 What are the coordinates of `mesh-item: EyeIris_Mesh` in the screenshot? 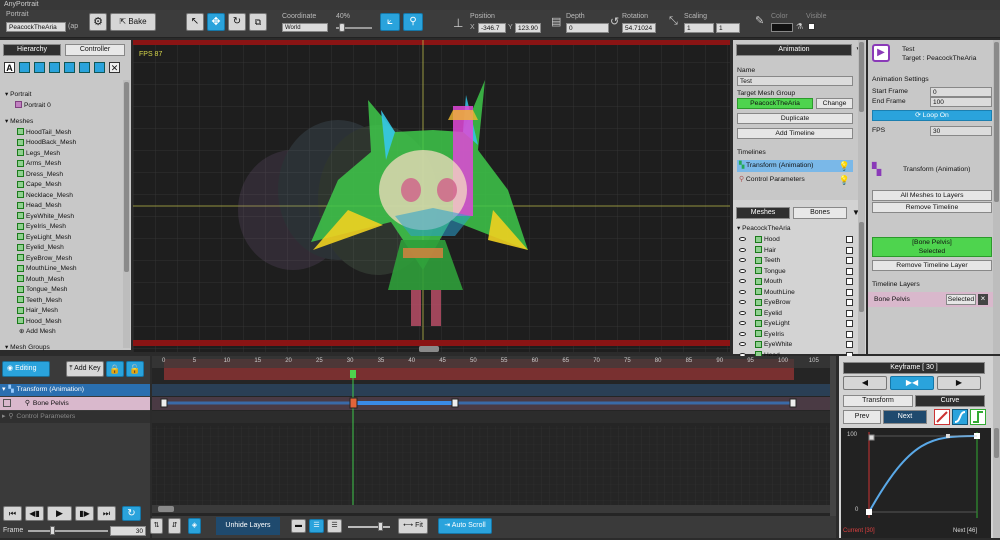 It's located at (68, 227).